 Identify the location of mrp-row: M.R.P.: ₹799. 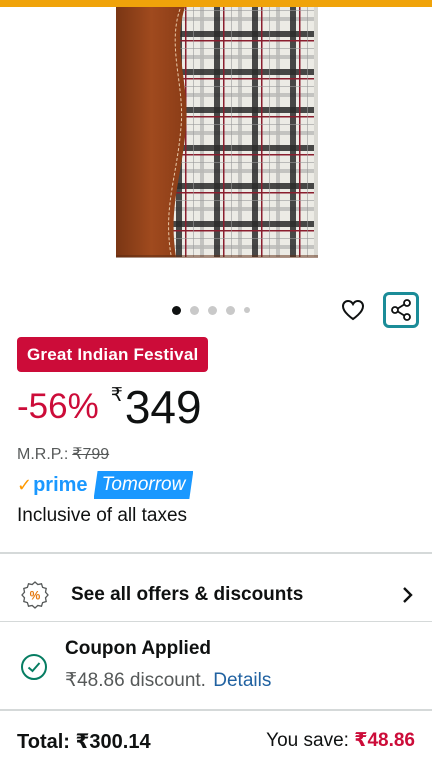
(63, 454).